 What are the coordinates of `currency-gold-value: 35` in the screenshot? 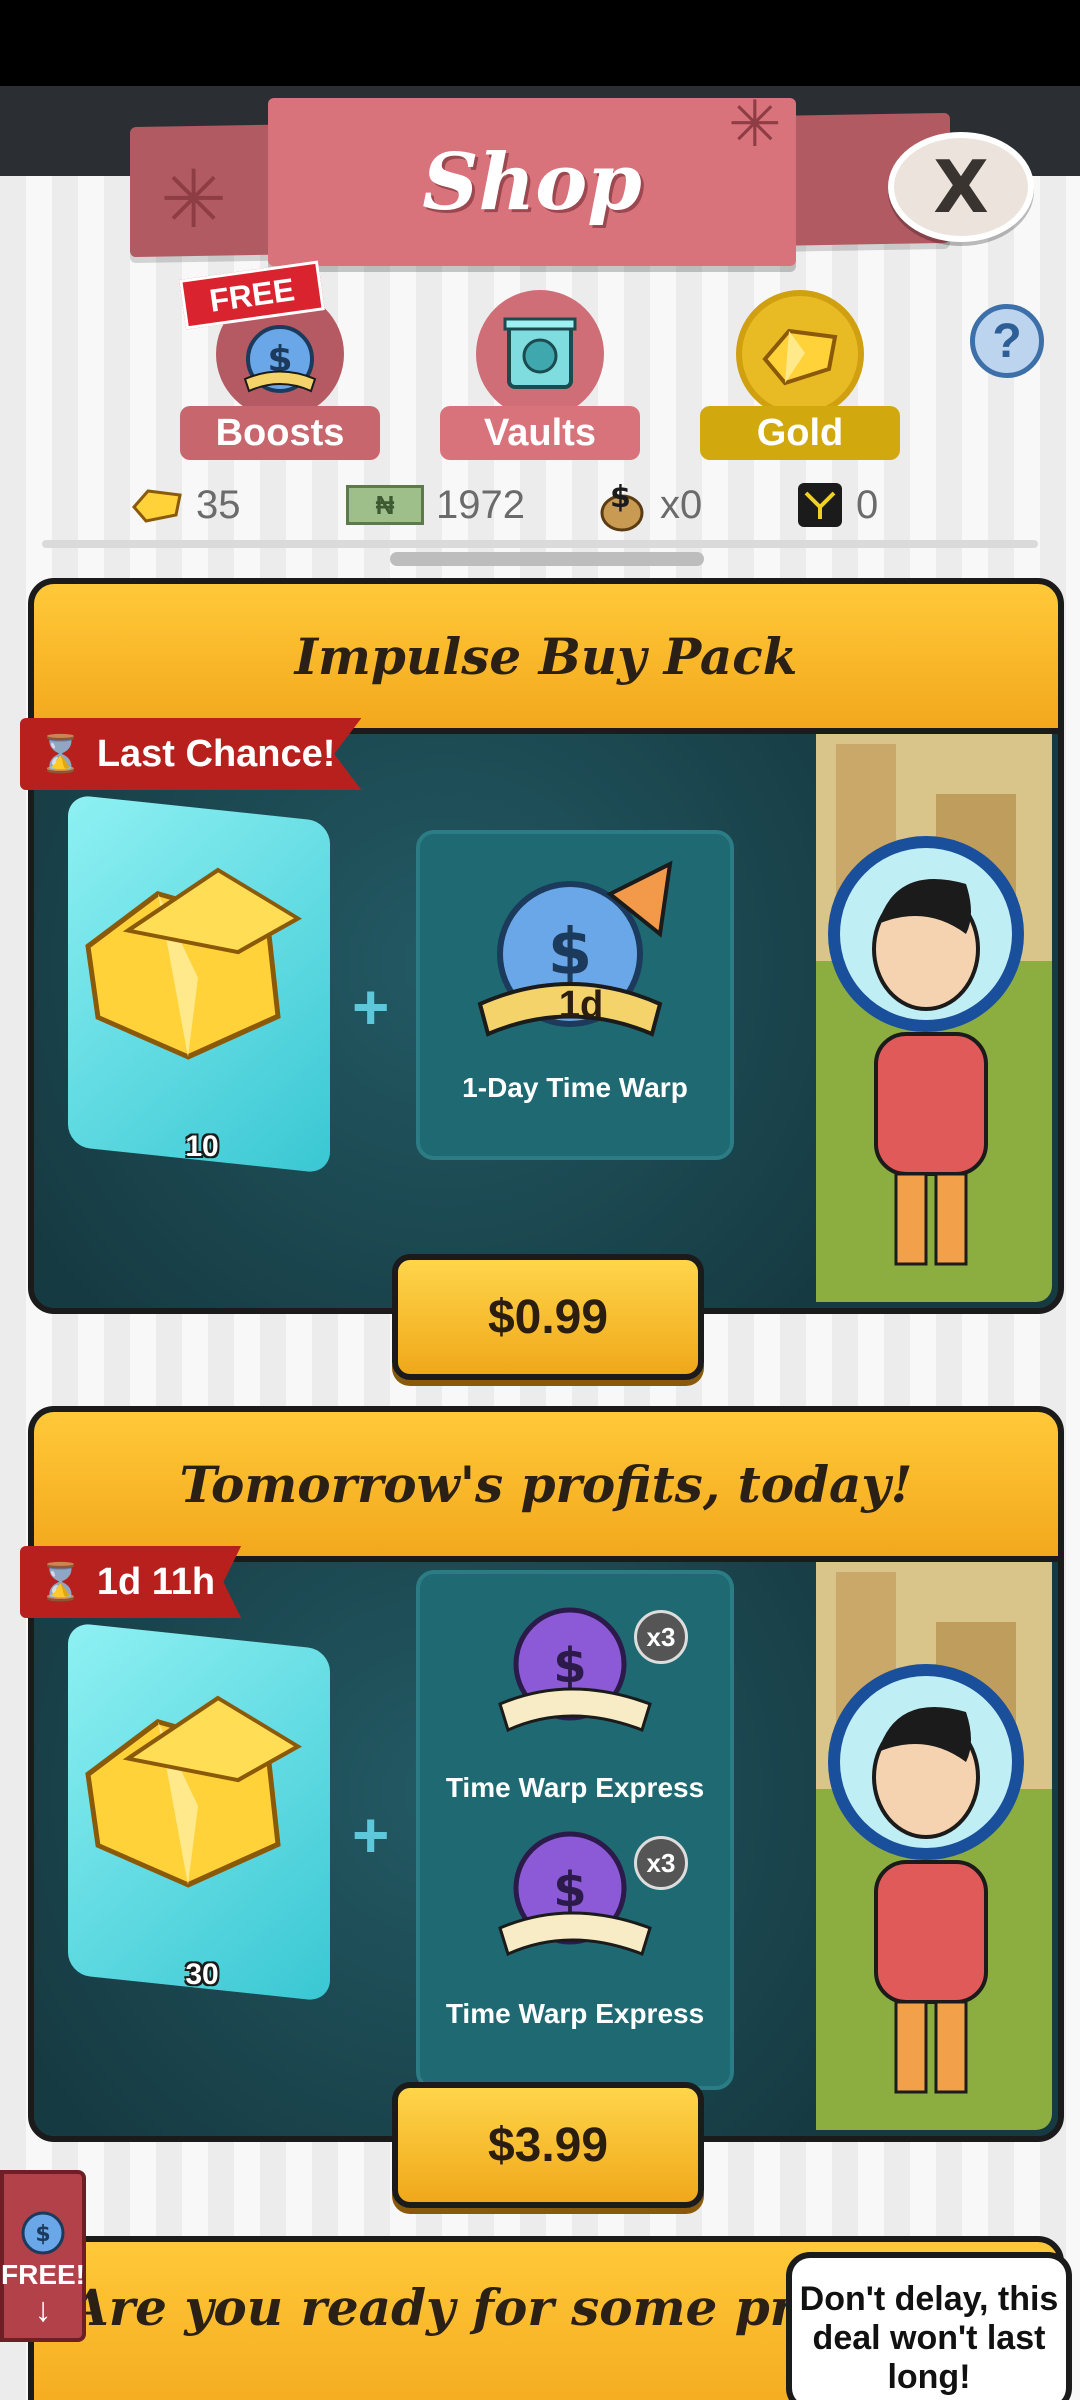 It's located at (218, 504).